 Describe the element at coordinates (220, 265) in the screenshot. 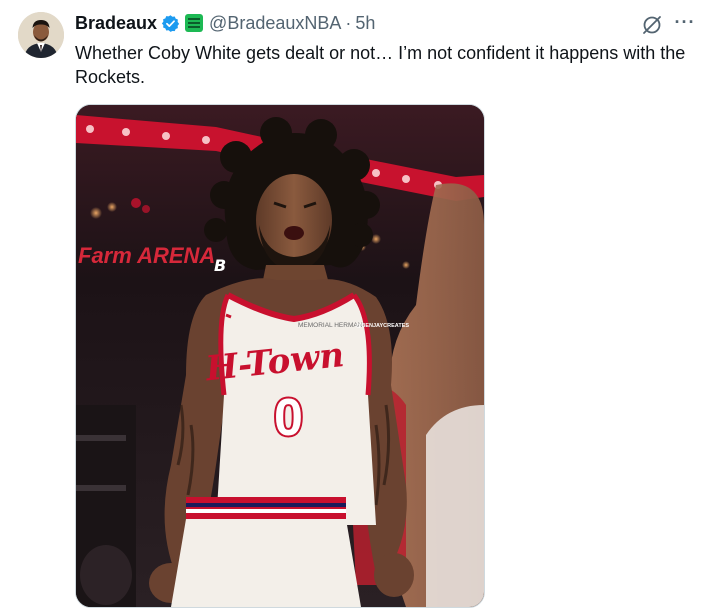

I see `logo-letter: B` at that location.